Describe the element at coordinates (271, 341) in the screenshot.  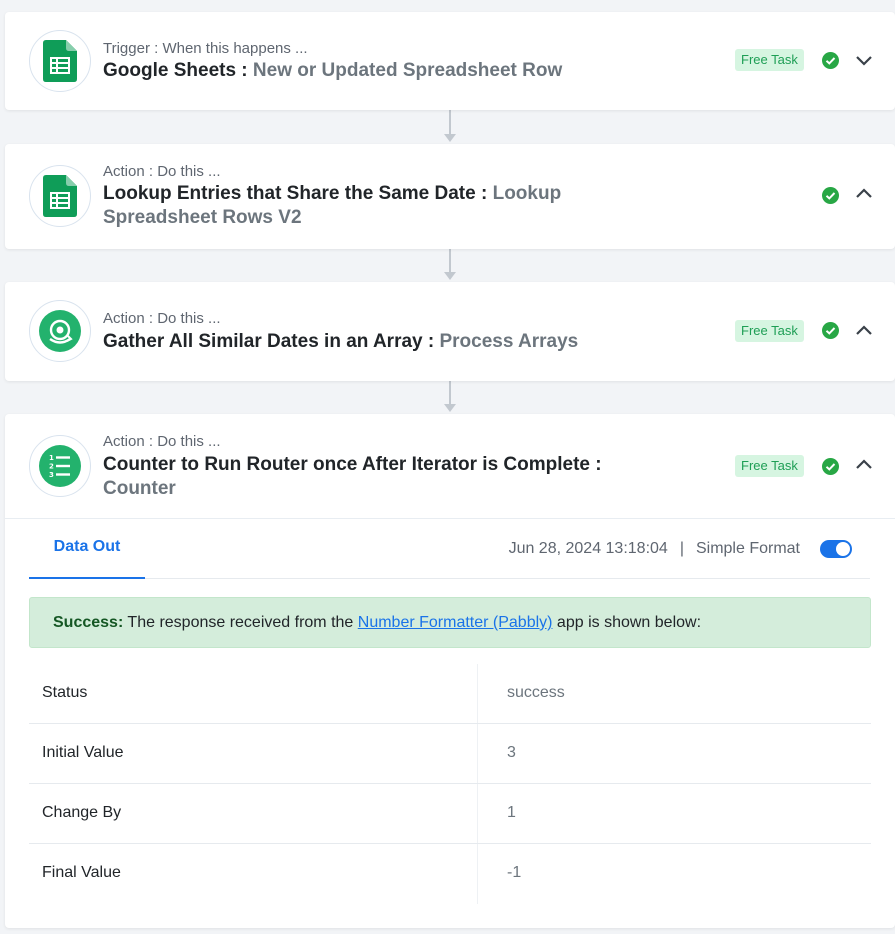
I see `step-title-name: Gather All Similar Dates in an Array :` at that location.